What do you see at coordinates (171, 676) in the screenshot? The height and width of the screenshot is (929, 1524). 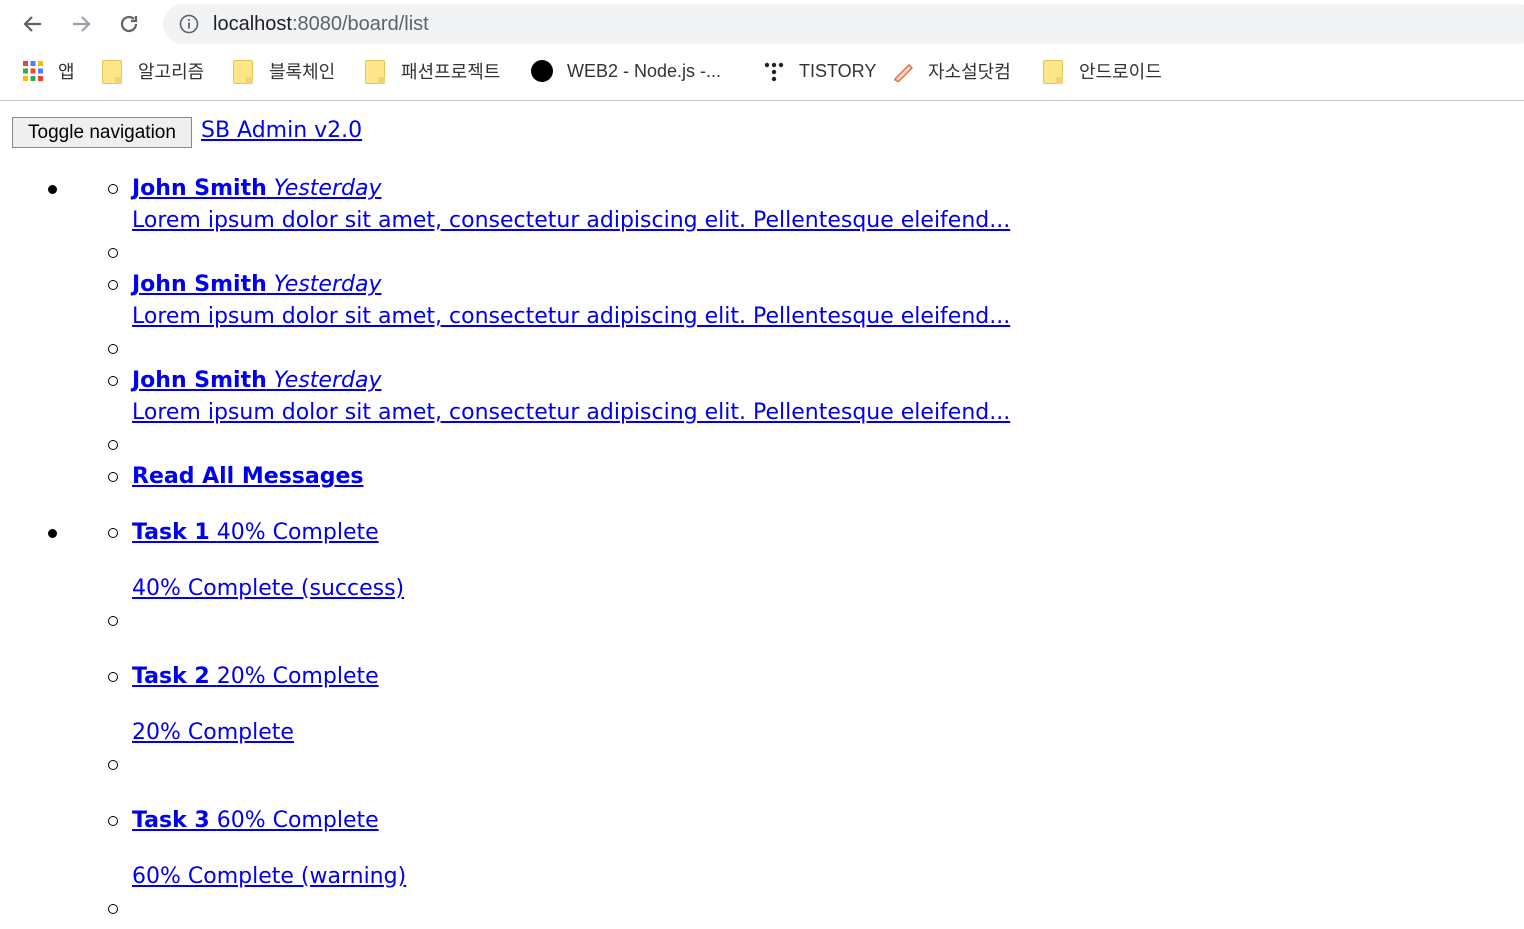 I see `task-name: Task 2` at bounding box center [171, 676].